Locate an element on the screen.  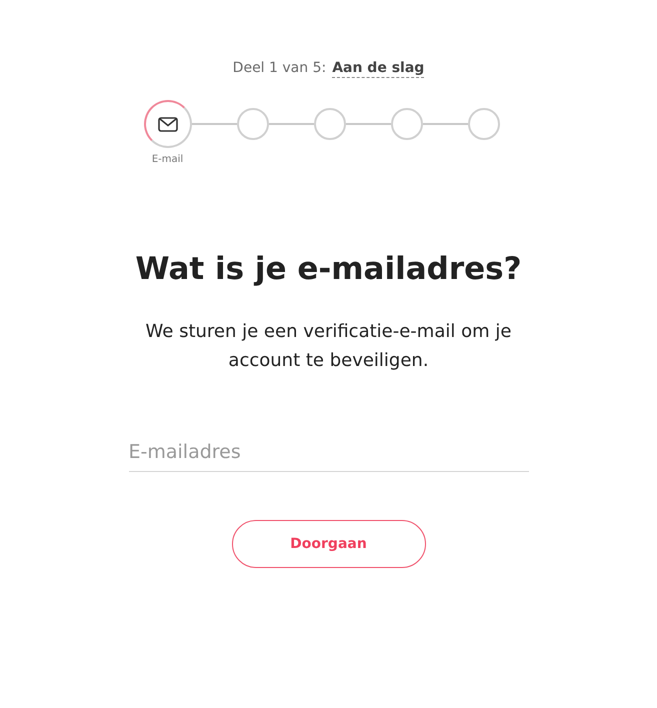
progress-text: Deel 1 van 5: is located at coordinates (279, 69).